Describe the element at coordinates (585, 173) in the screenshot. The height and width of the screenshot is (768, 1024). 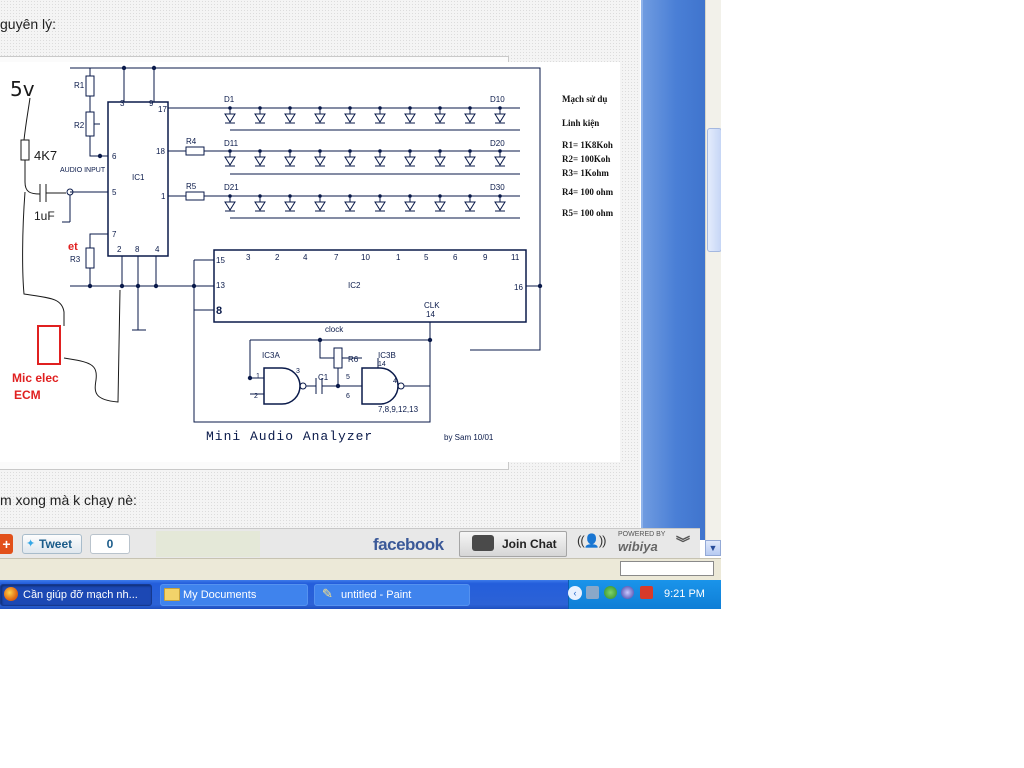
I see `notes-r3: R3= 1Kohm` at that location.